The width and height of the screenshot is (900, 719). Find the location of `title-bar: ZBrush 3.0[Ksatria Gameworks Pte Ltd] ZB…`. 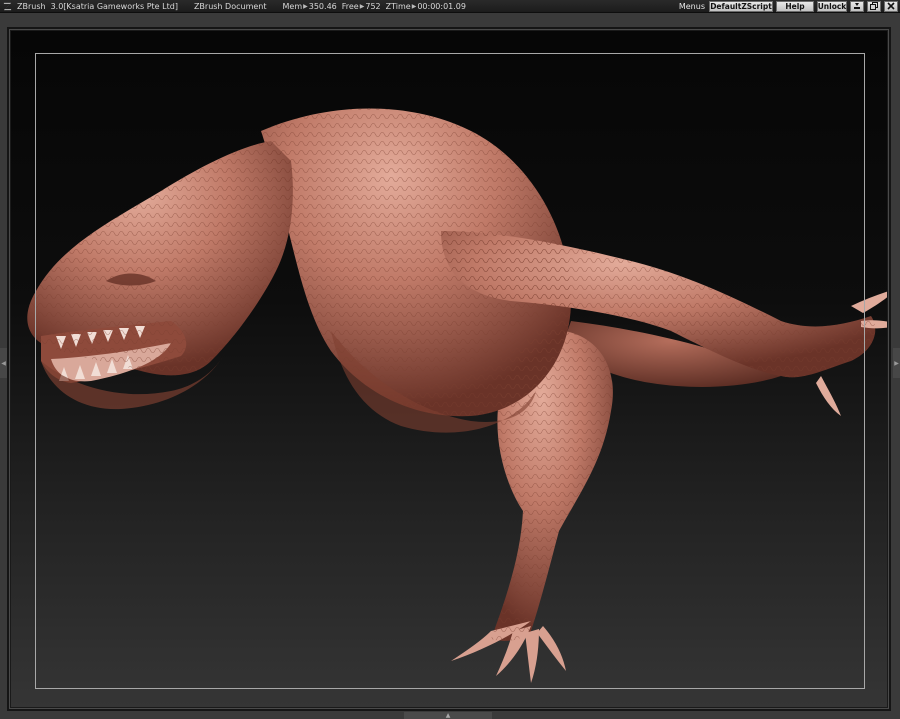

title-bar: ZBrush 3.0[Ksatria Gameworks Pte Ltd] ZB… is located at coordinates (450, 6).